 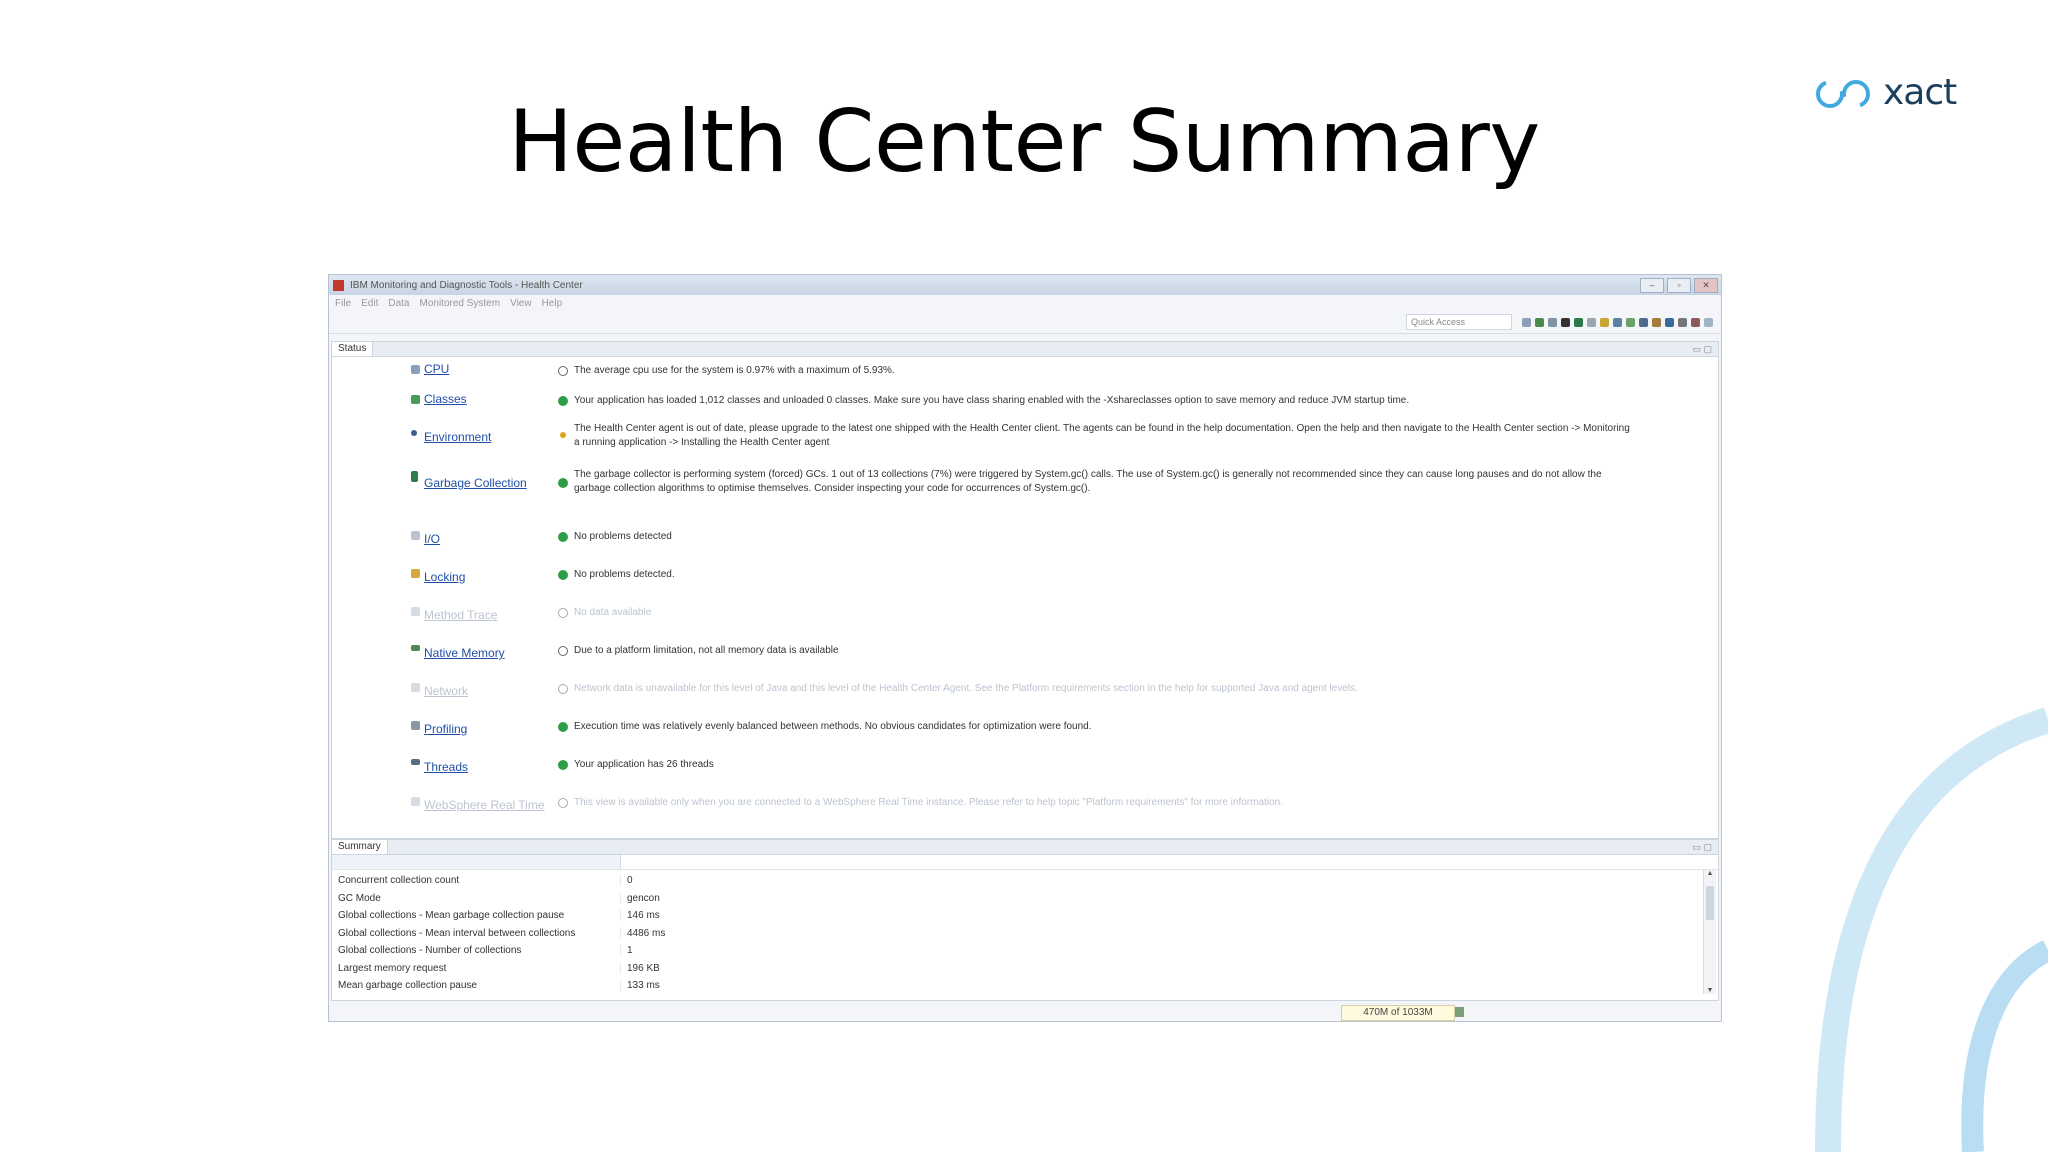 I want to click on toolbar-icons, so click(x=1617, y=322).